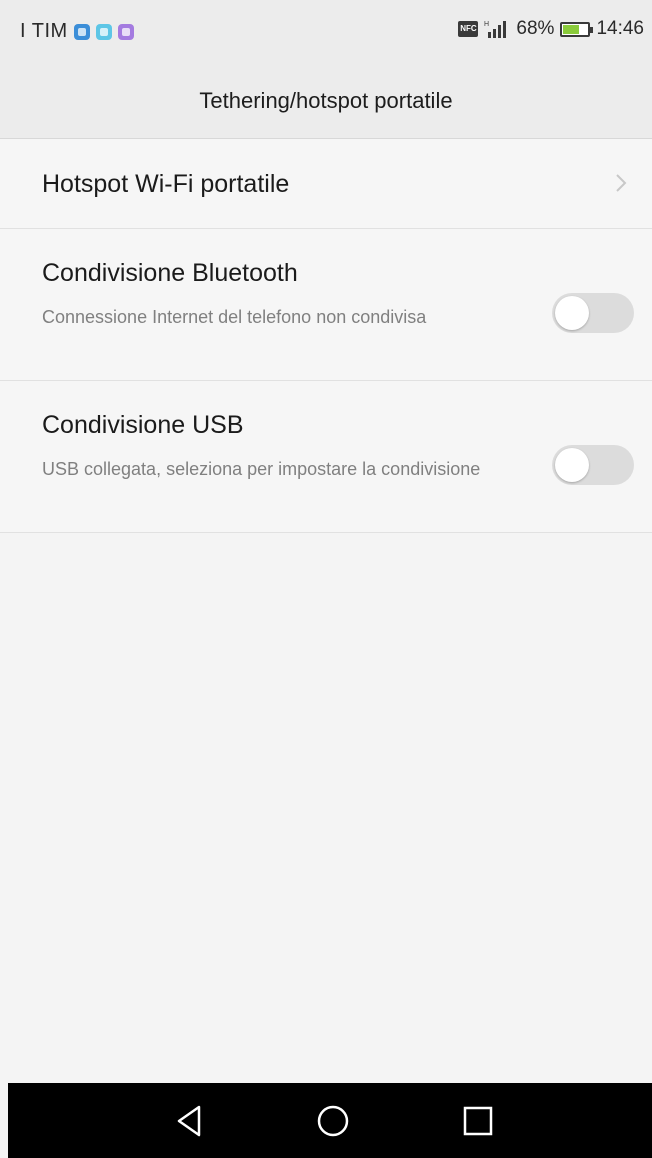 The height and width of the screenshot is (1158, 652). I want to click on back-icon, so click(189, 1121).